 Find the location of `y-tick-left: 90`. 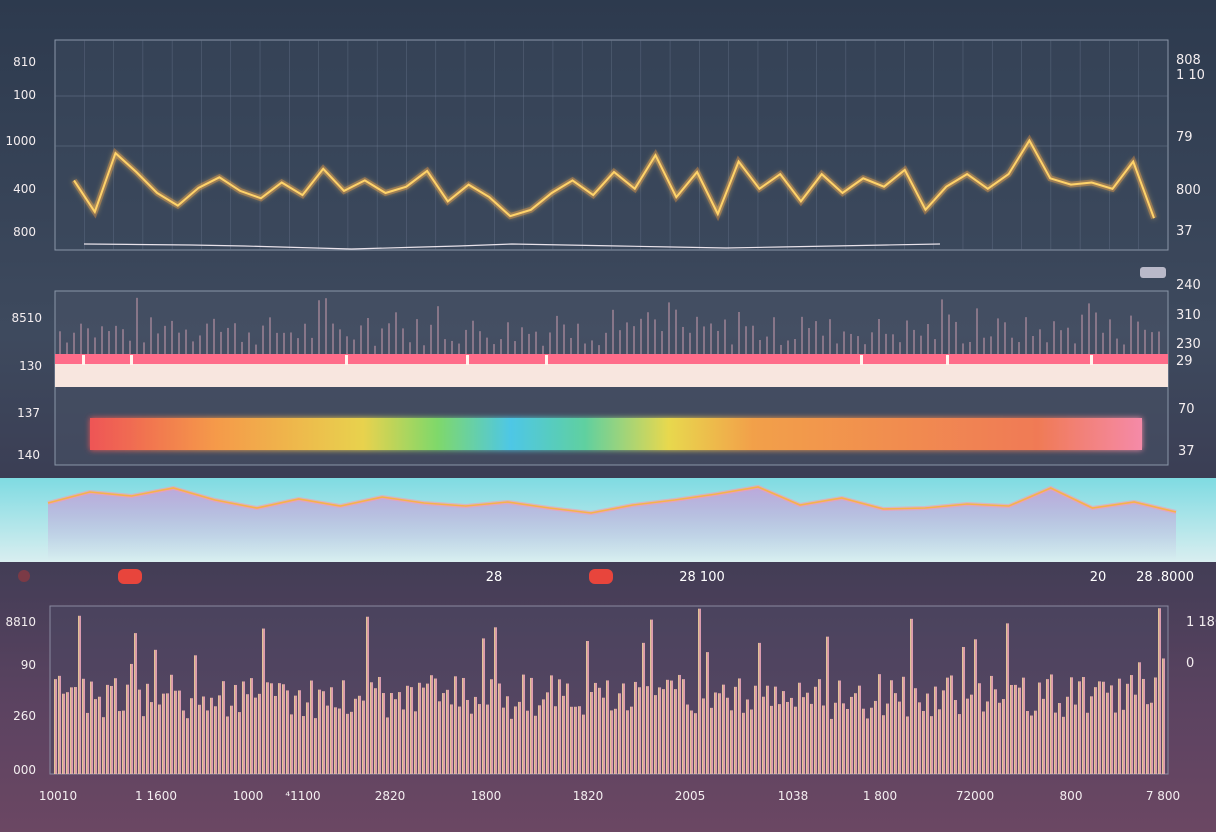

y-tick-left: 90 is located at coordinates (28, 665).